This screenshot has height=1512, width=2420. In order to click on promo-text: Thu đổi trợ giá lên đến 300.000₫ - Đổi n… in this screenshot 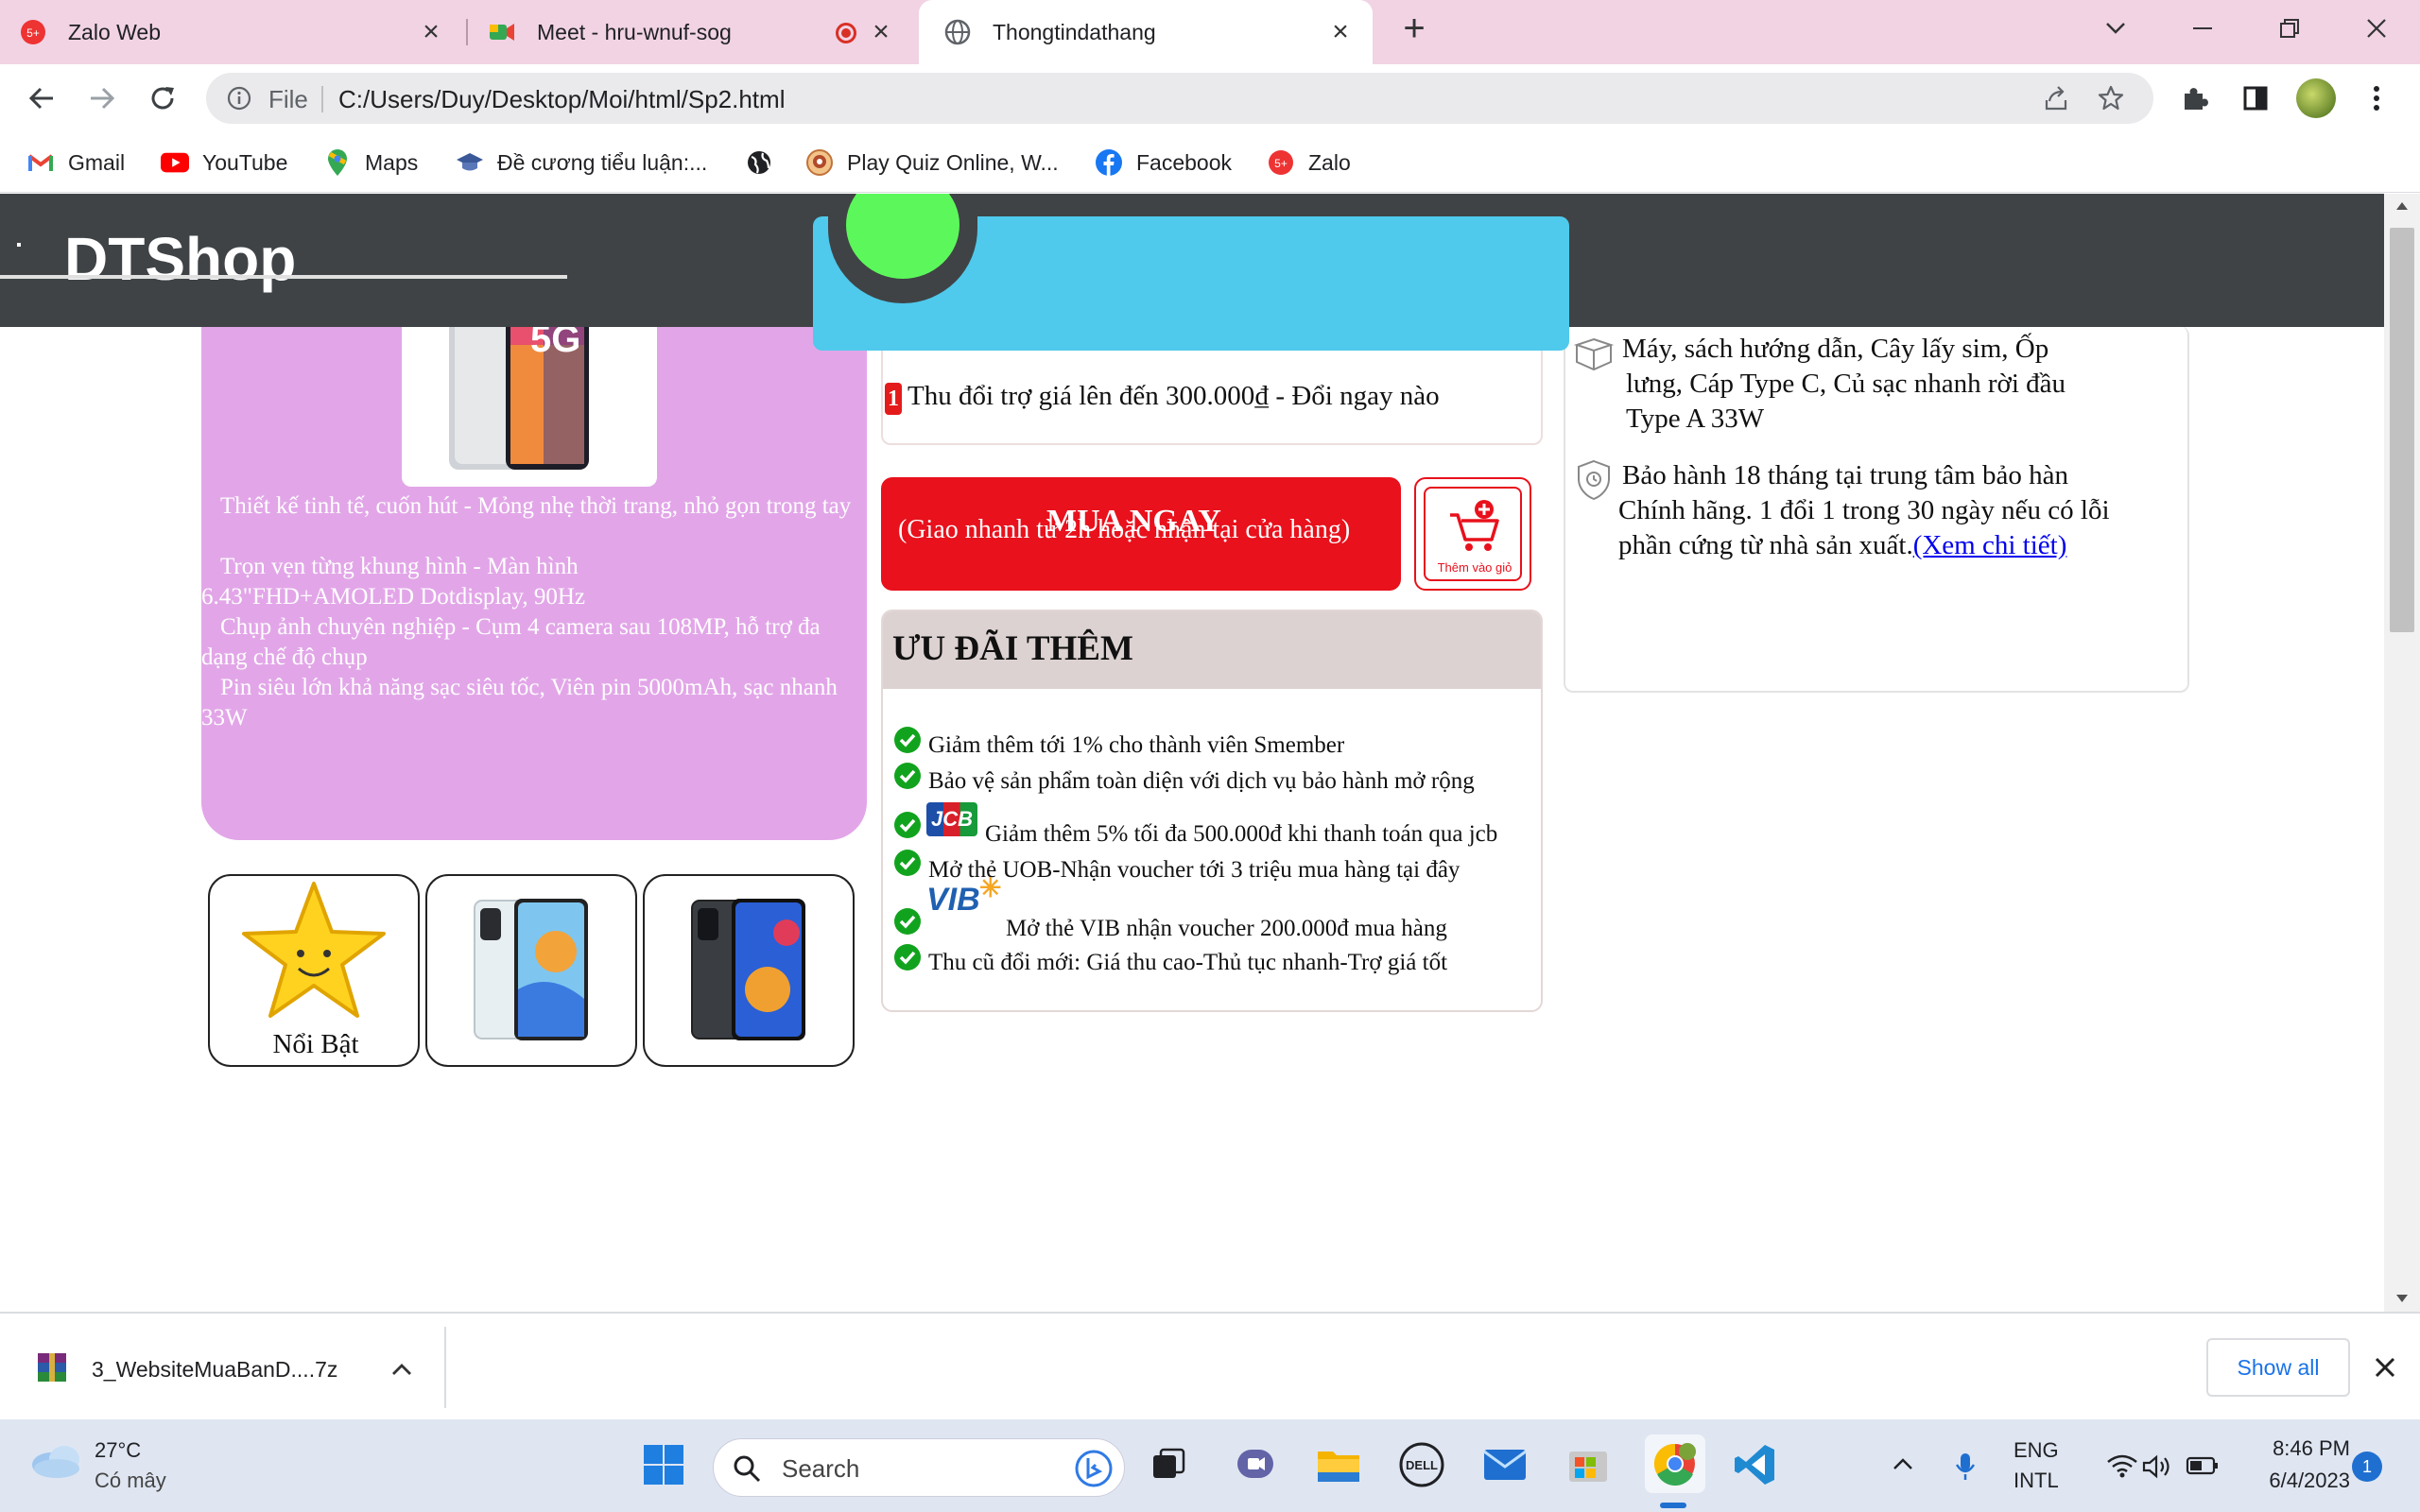, I will do `click(1174, 396)`.